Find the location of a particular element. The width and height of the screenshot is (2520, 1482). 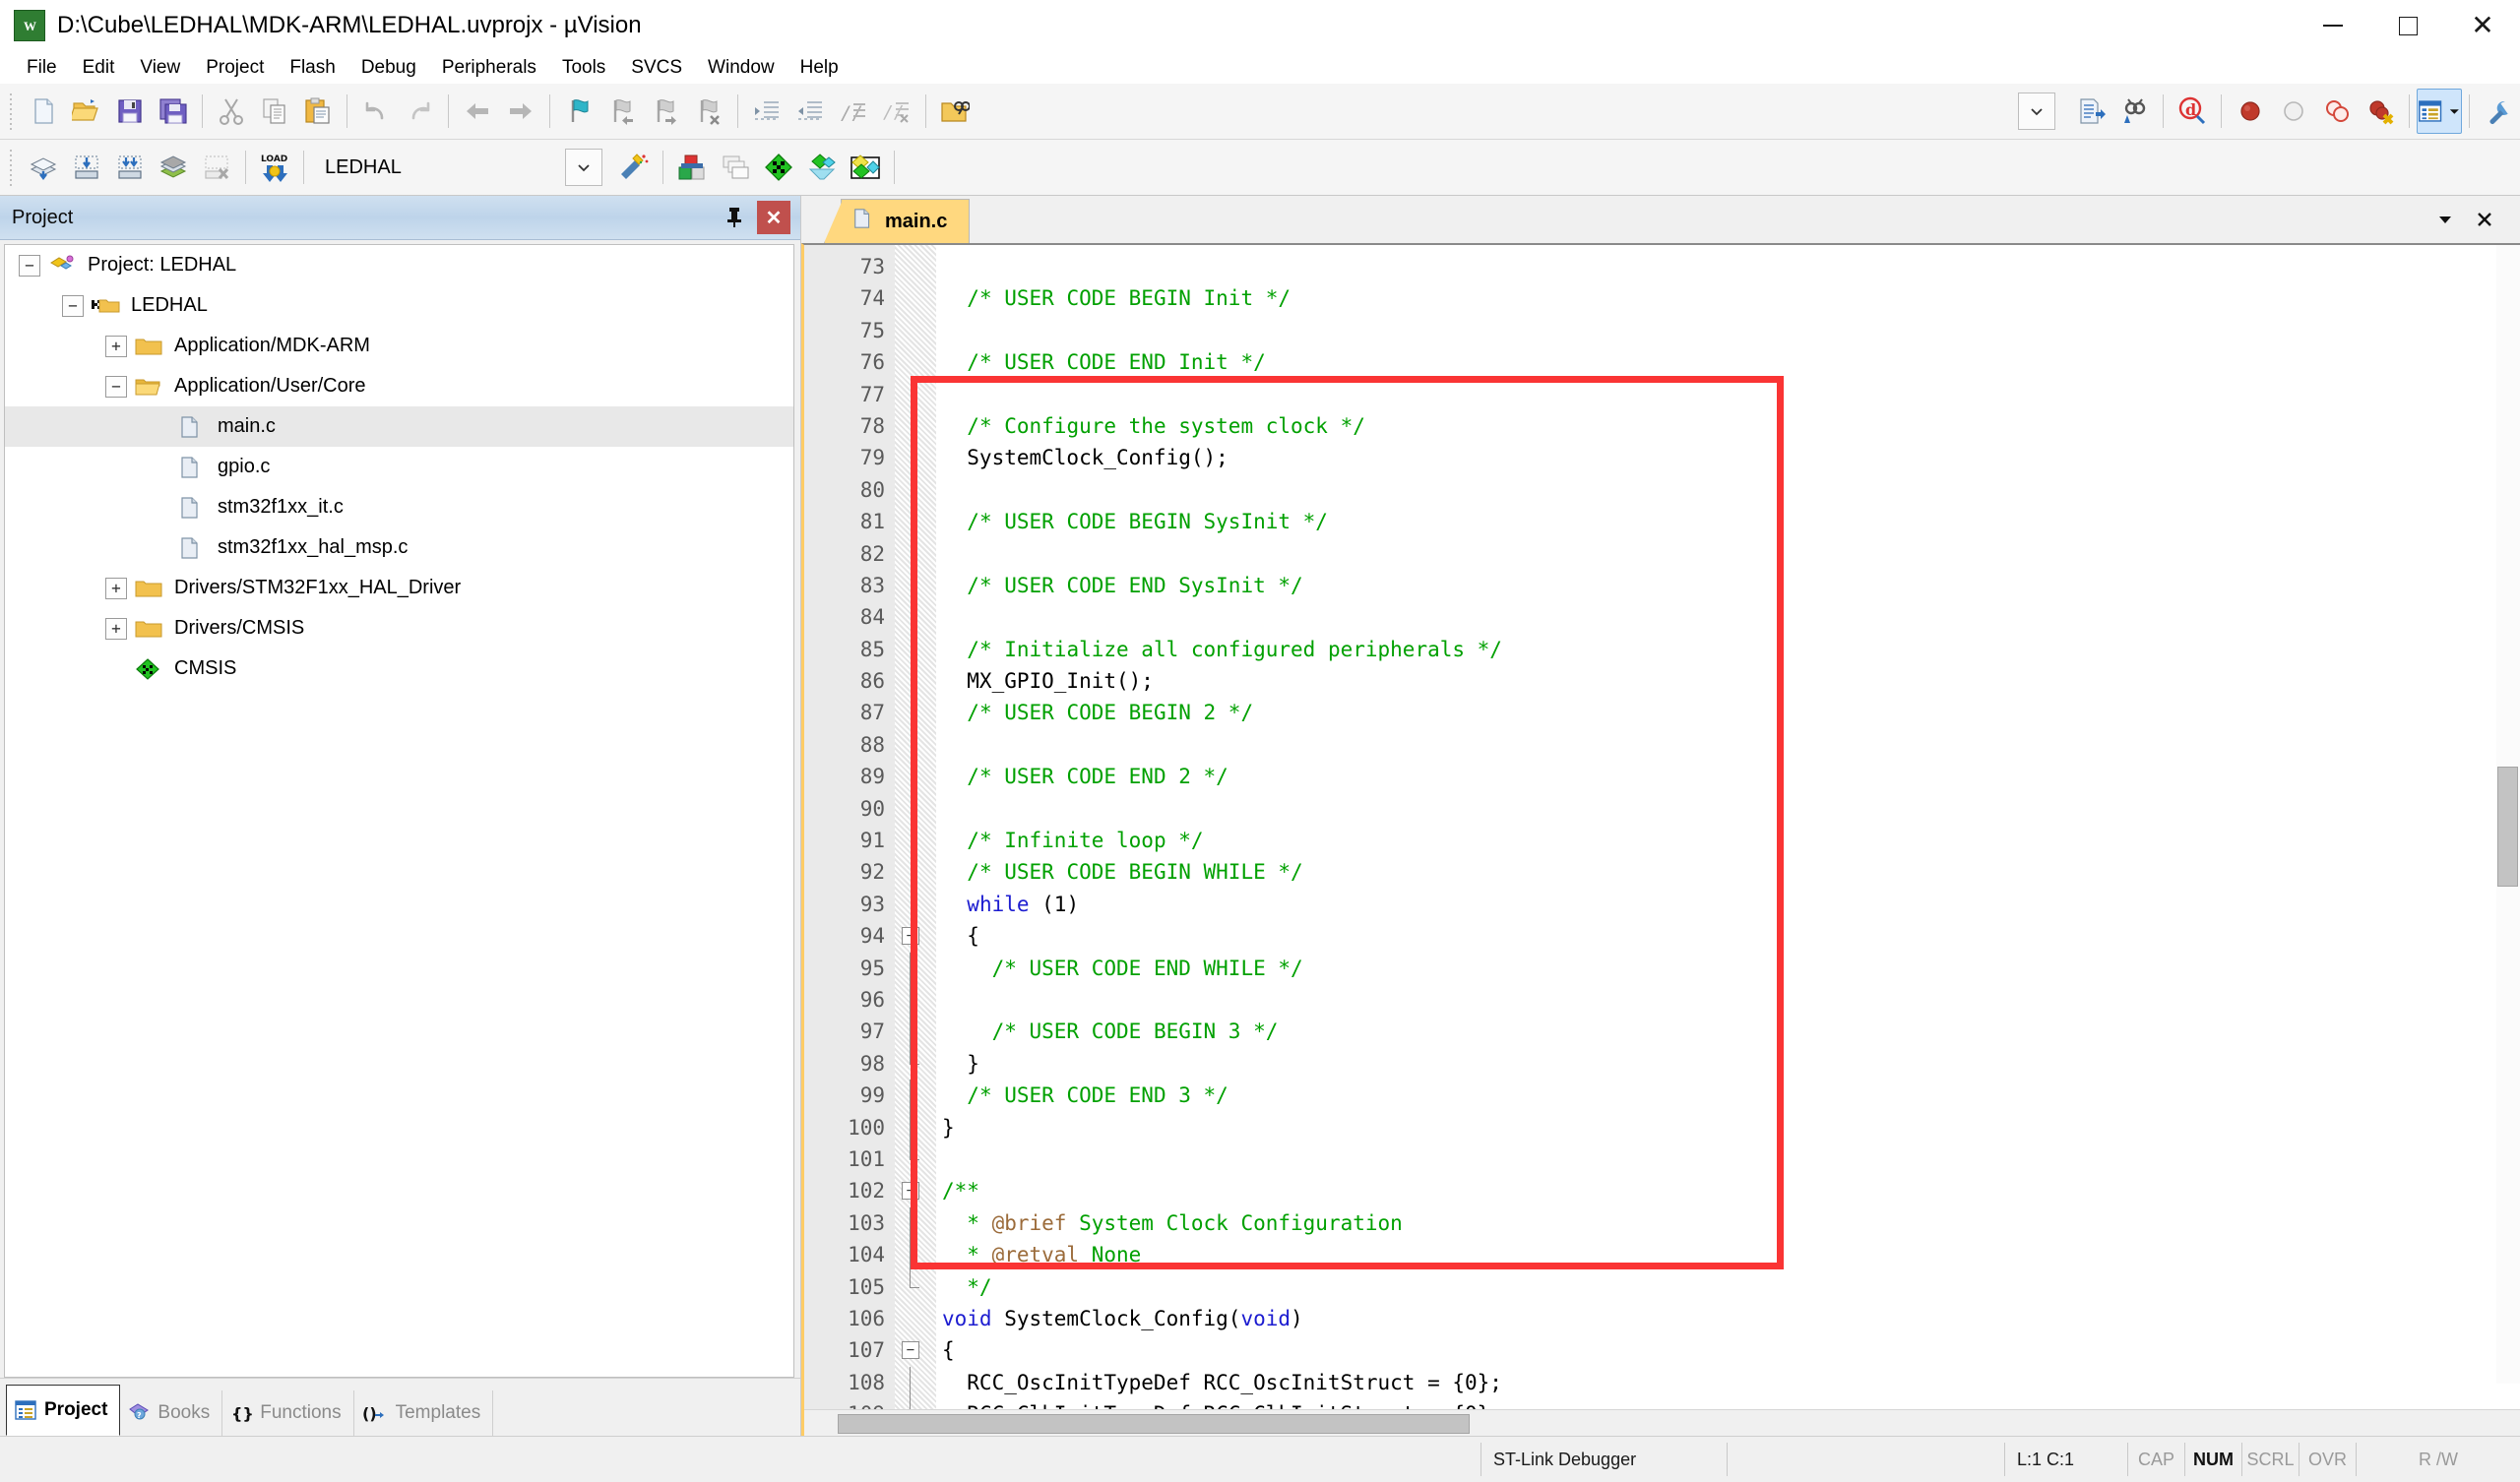

save-all-icon is located at coordinates (173, 111).